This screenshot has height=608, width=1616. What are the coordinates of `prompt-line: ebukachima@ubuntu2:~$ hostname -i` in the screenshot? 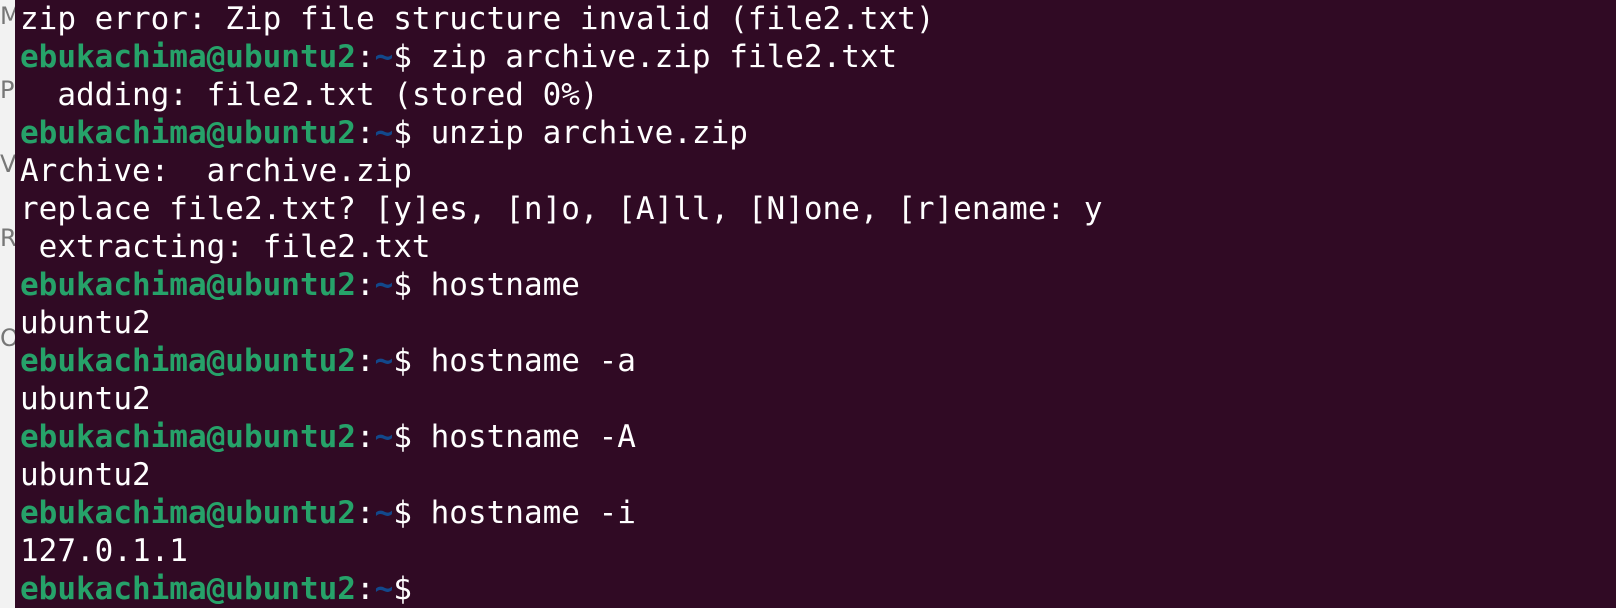 It's located at (818, 513).